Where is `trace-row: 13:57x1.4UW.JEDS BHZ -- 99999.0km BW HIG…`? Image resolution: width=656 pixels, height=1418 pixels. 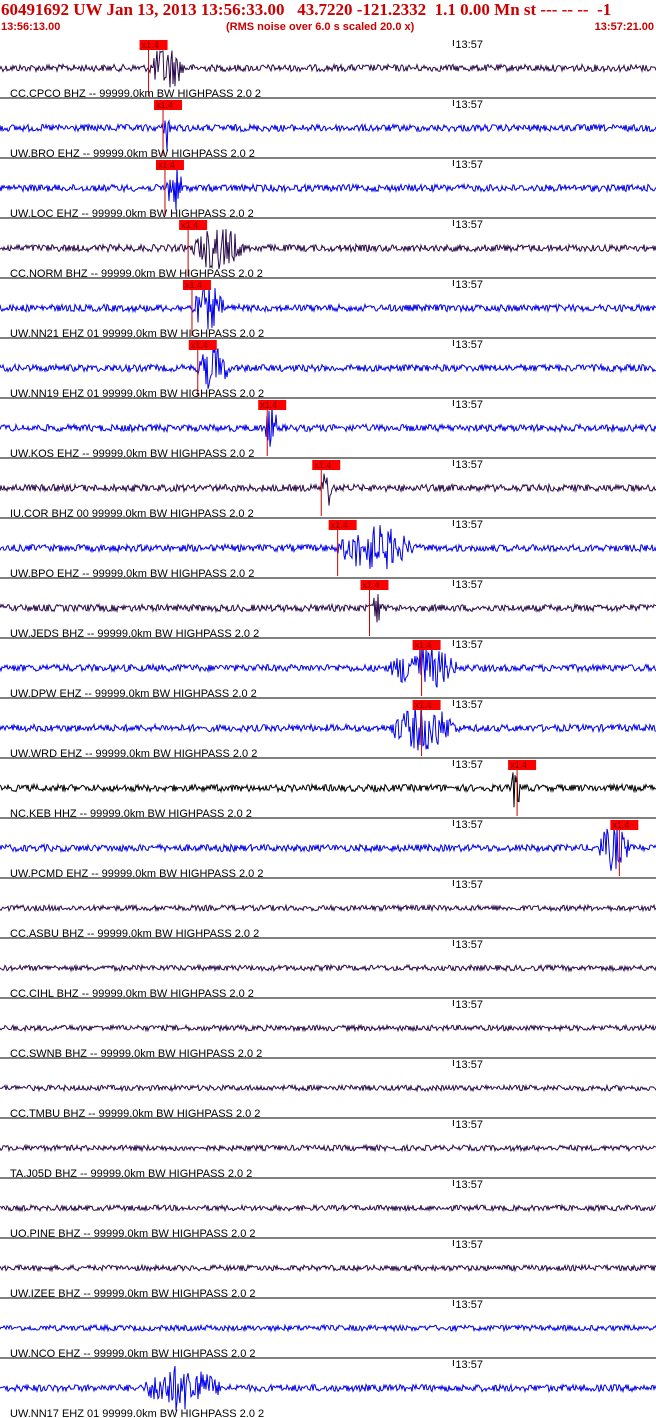 trace-row: 13:57x1.4UW.JEDS BHZ -- 99999.0km BW HIG… is located at coordinates (328, 608).